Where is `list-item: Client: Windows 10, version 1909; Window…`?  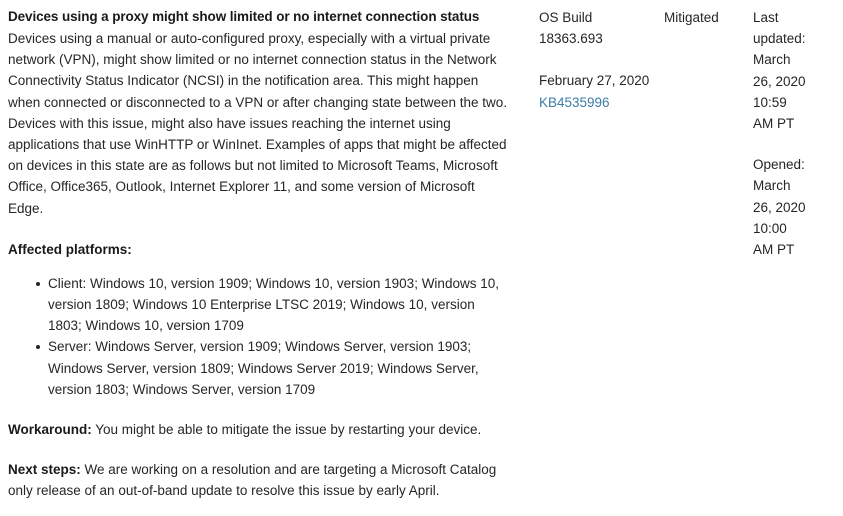 list-item: Client: Windows 10, version 1909; Window… is located at coordinates (274, 305).